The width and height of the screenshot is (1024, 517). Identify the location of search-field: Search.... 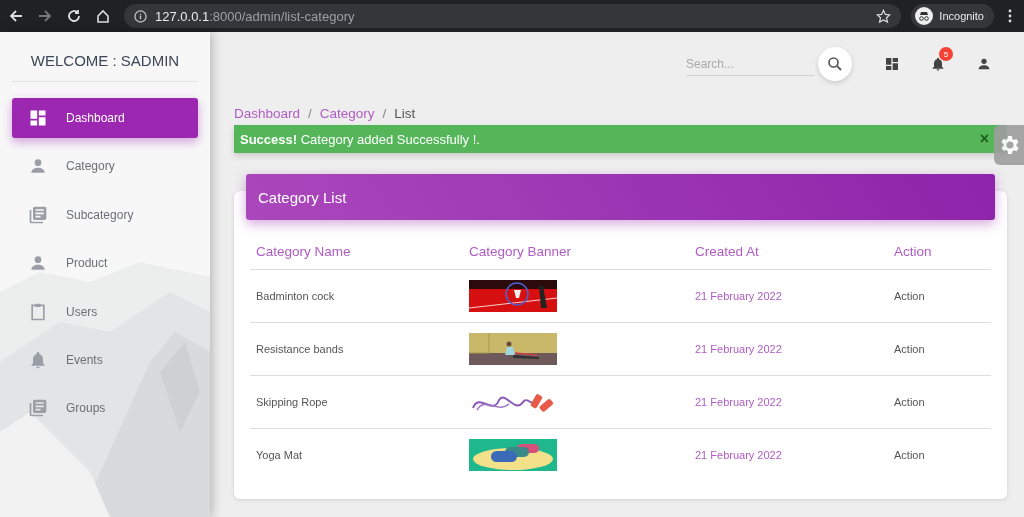
(750, 64).